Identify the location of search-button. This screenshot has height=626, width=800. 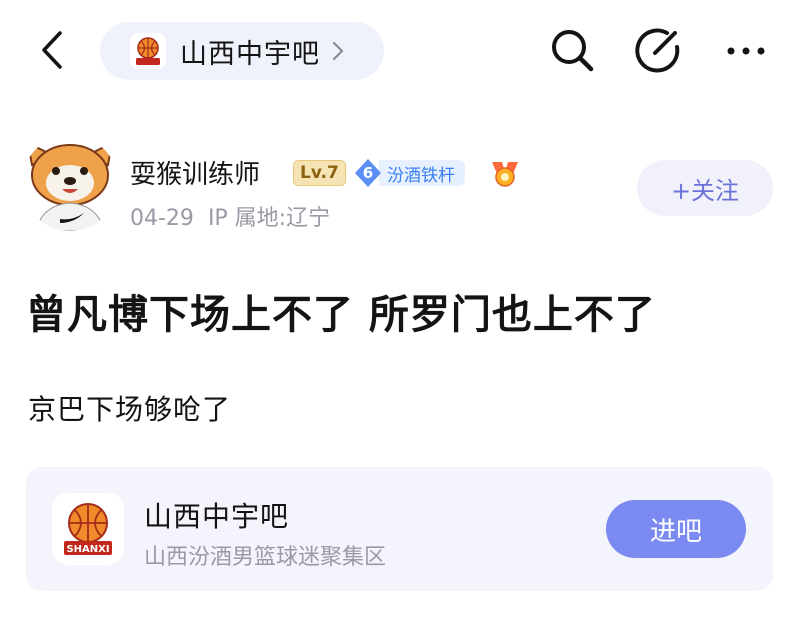
(572, 50).